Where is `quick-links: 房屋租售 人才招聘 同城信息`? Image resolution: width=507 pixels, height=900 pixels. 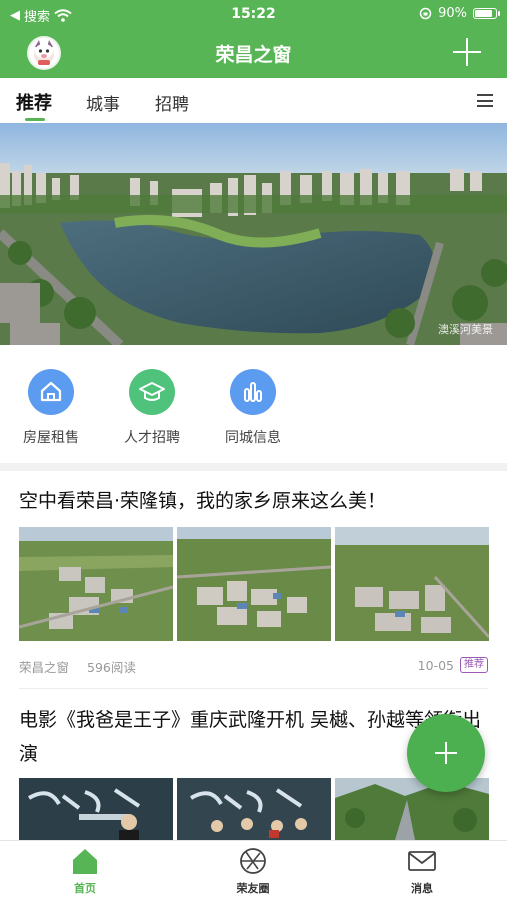 quick-links: 房屋租售 人才招聘 同城信息 is located at coordinates (253, 404).